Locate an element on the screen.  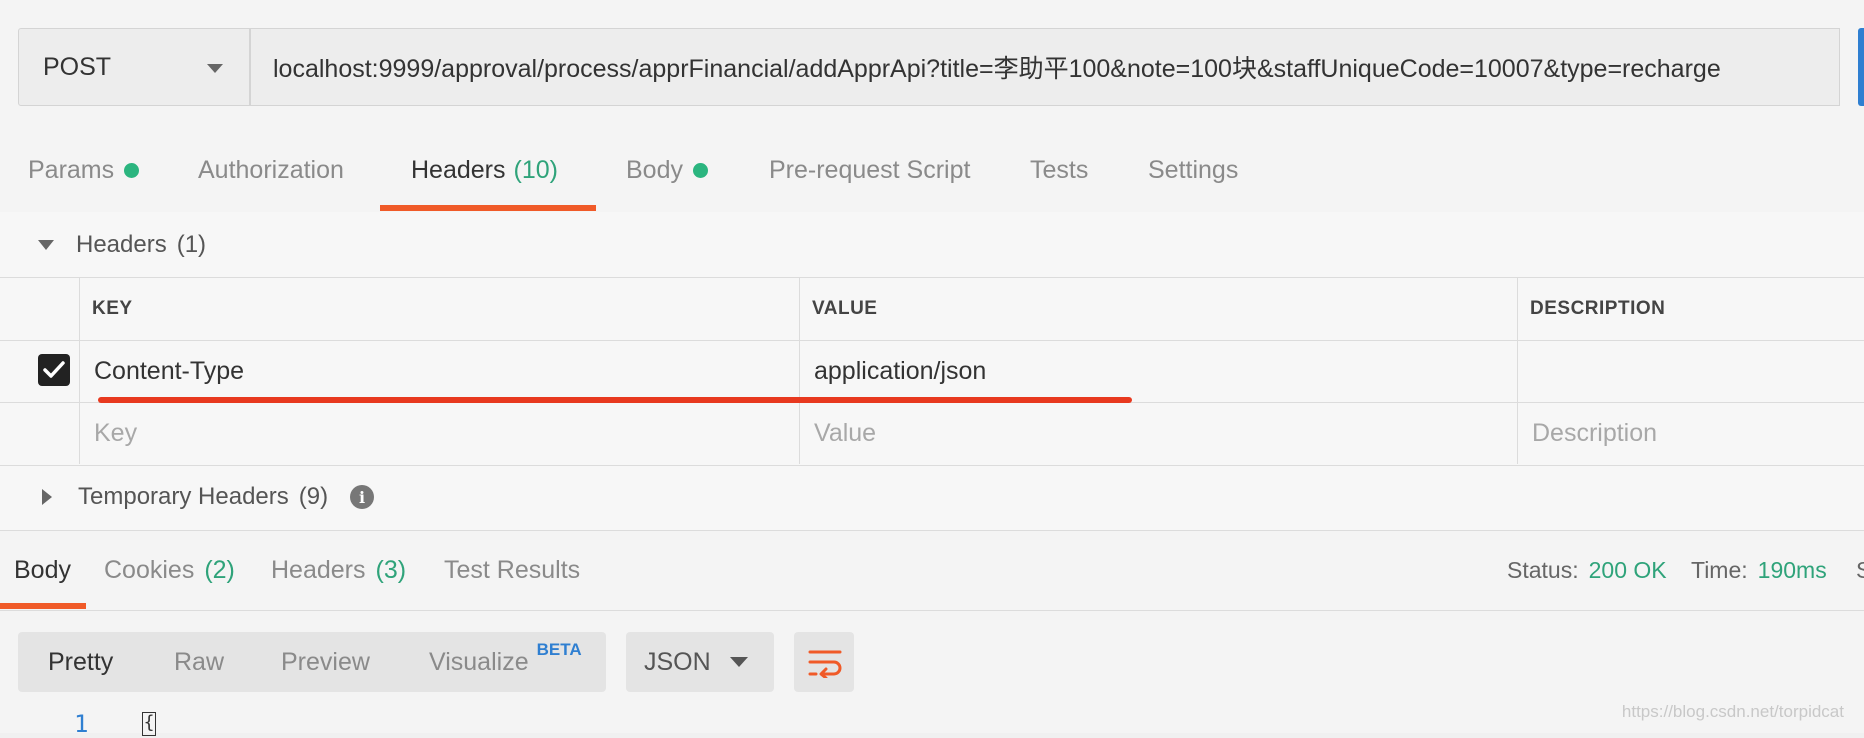
mode-raw: Raw is located at coordinates (199, 662).